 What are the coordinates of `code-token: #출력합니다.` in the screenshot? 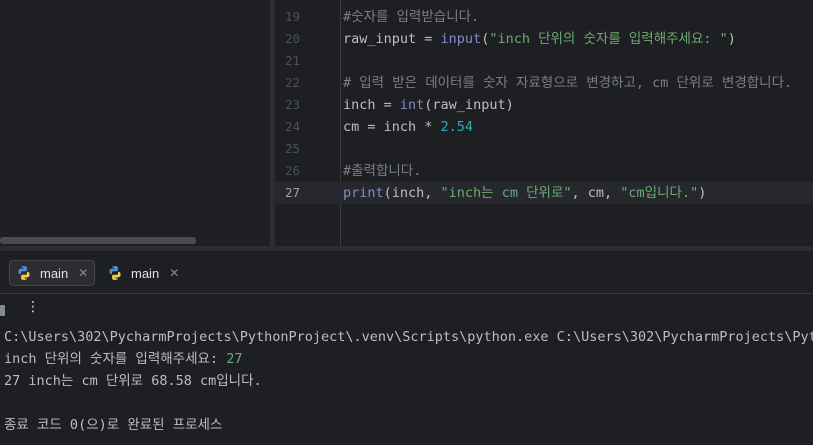 It's located at (382, 171).